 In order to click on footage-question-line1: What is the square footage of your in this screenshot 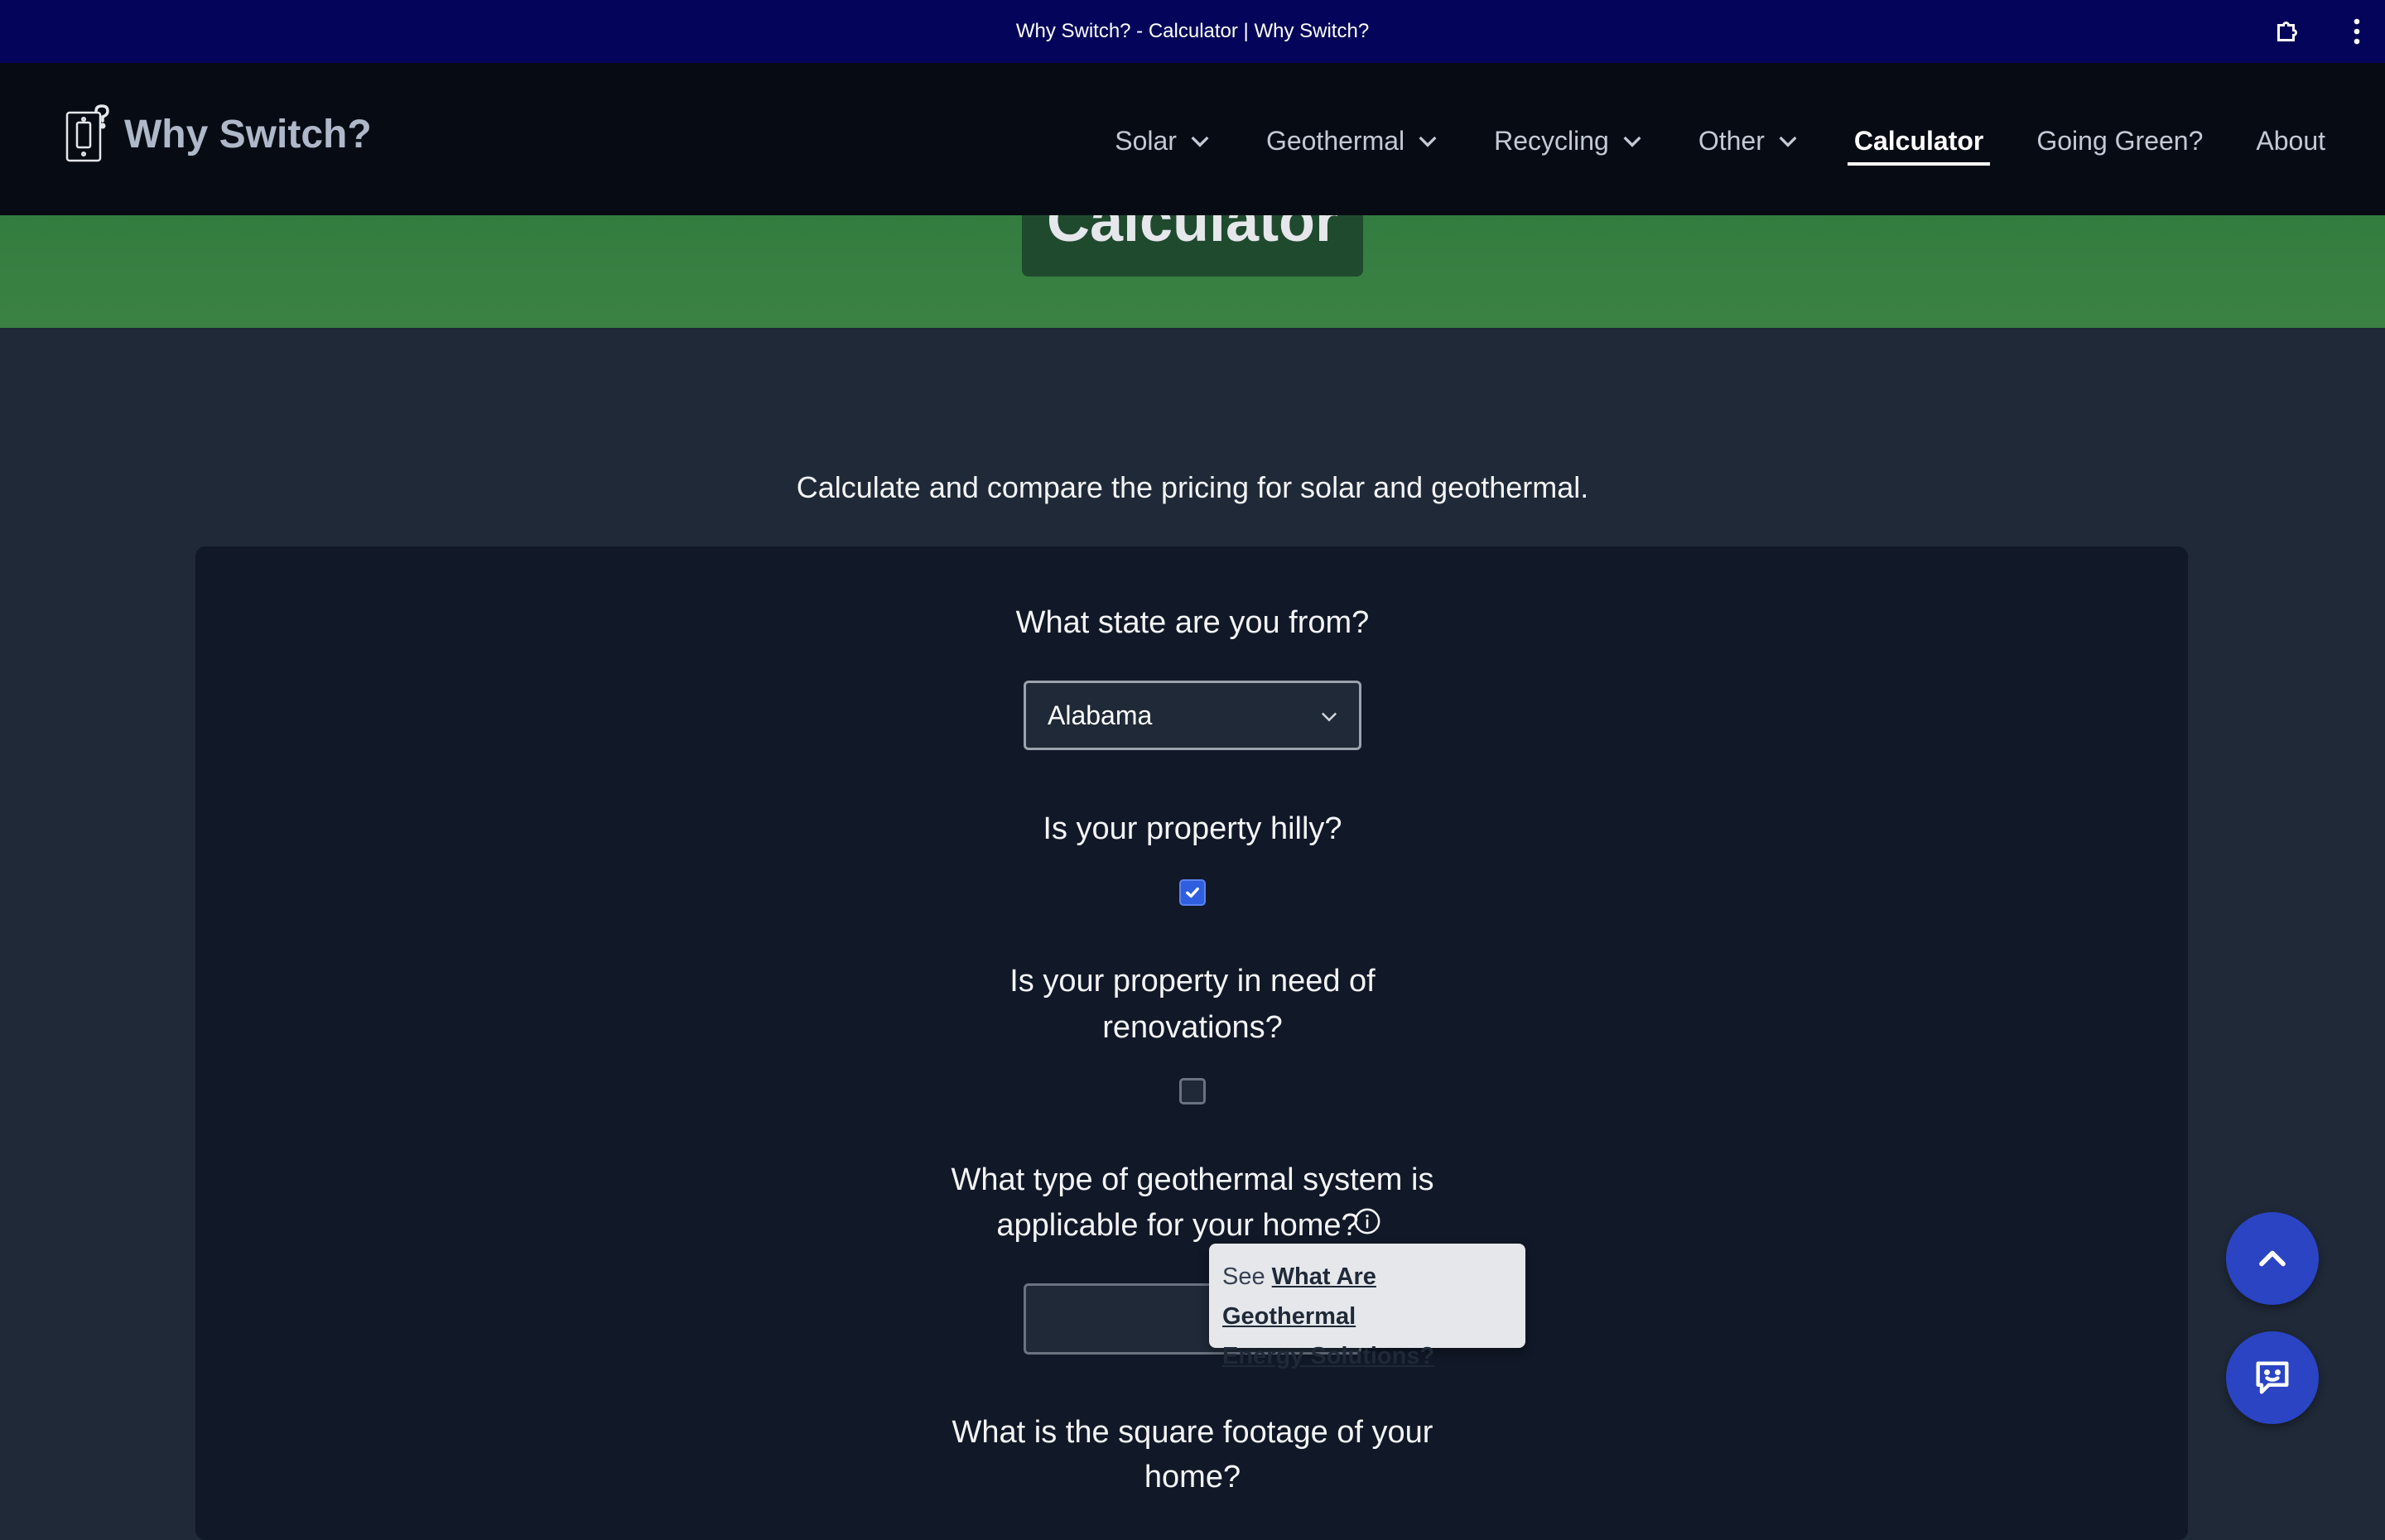, I will do `click(1192, 1432)`.